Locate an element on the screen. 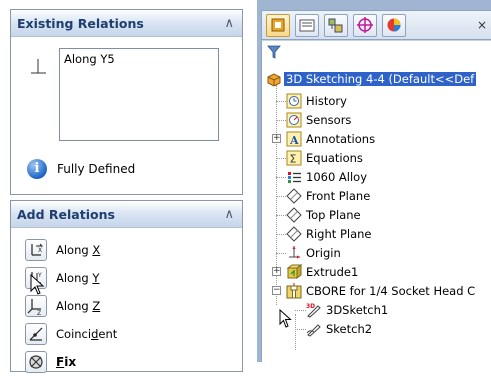  annotations-icon: A is located at coordinates (294, 139).